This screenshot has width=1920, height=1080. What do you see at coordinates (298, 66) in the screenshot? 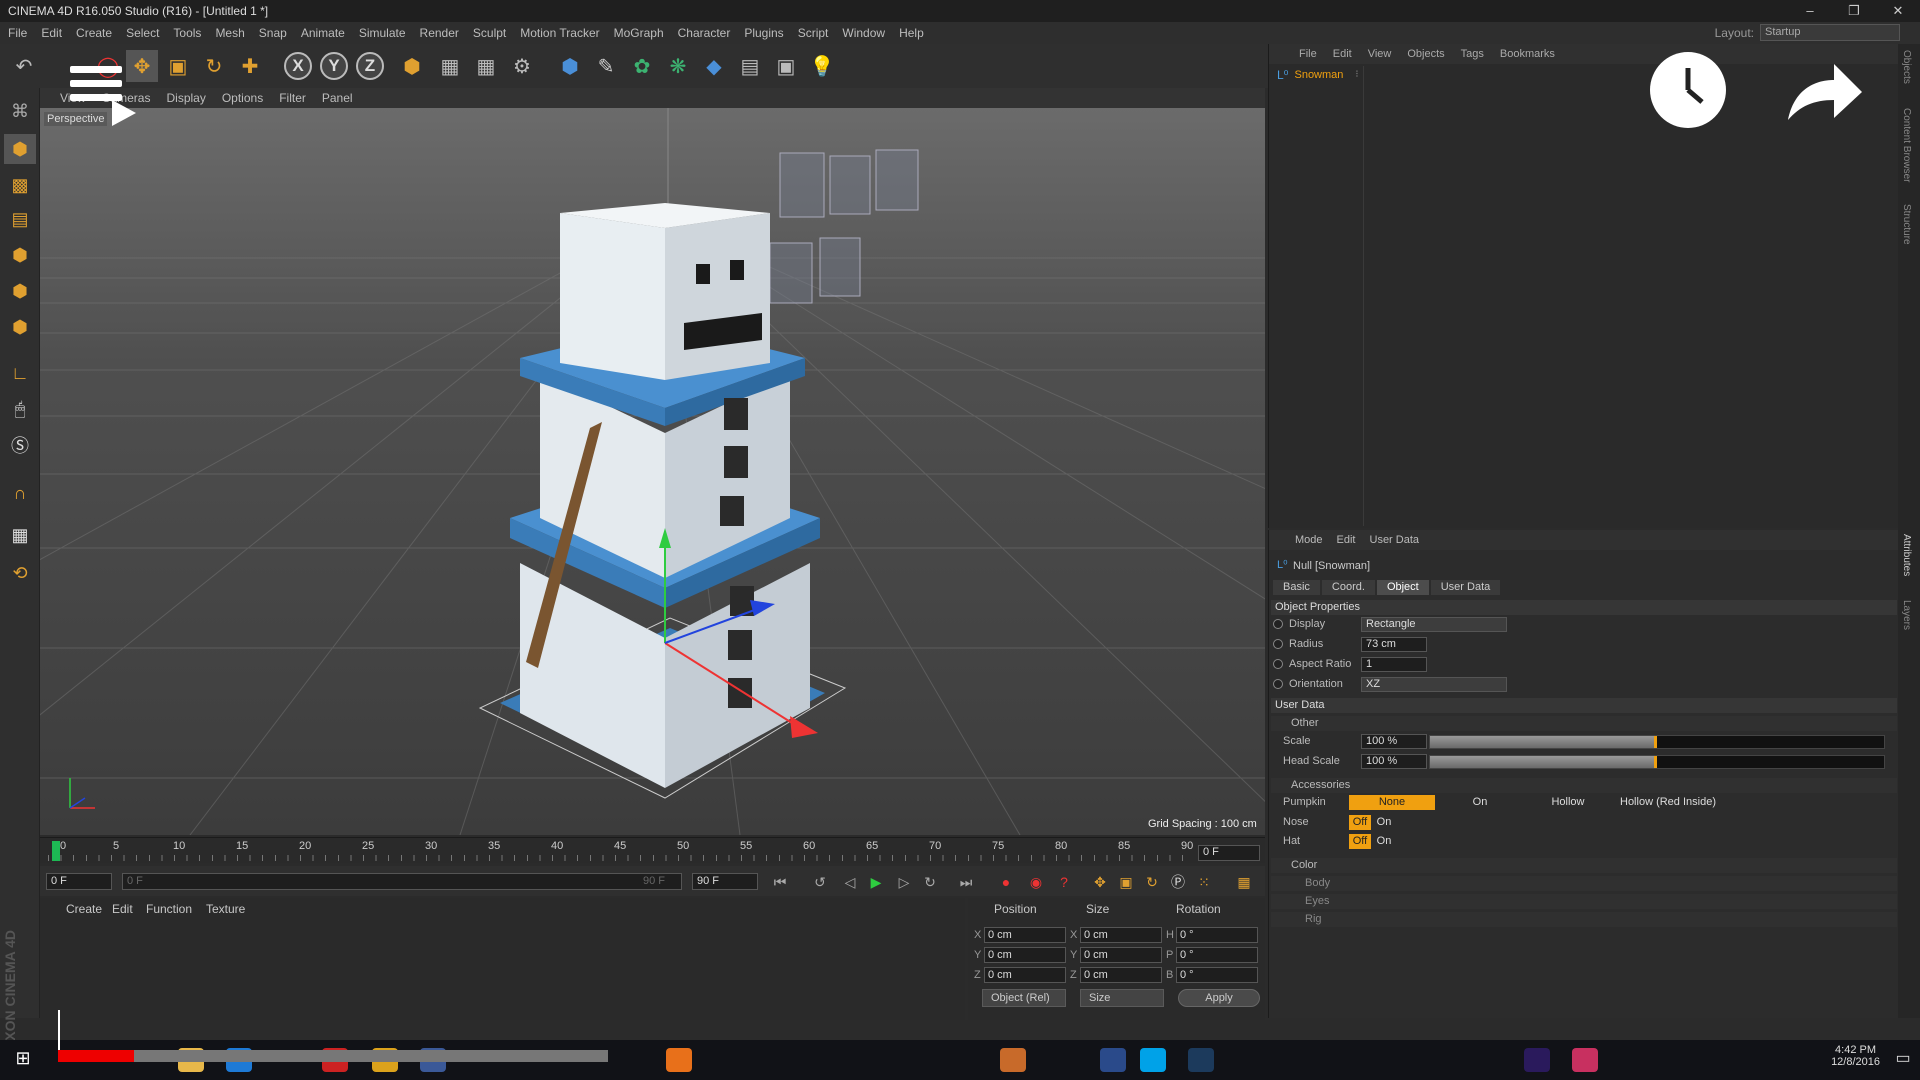
I see `x-axis-lock-button: X` at bounding box center [298, 66].